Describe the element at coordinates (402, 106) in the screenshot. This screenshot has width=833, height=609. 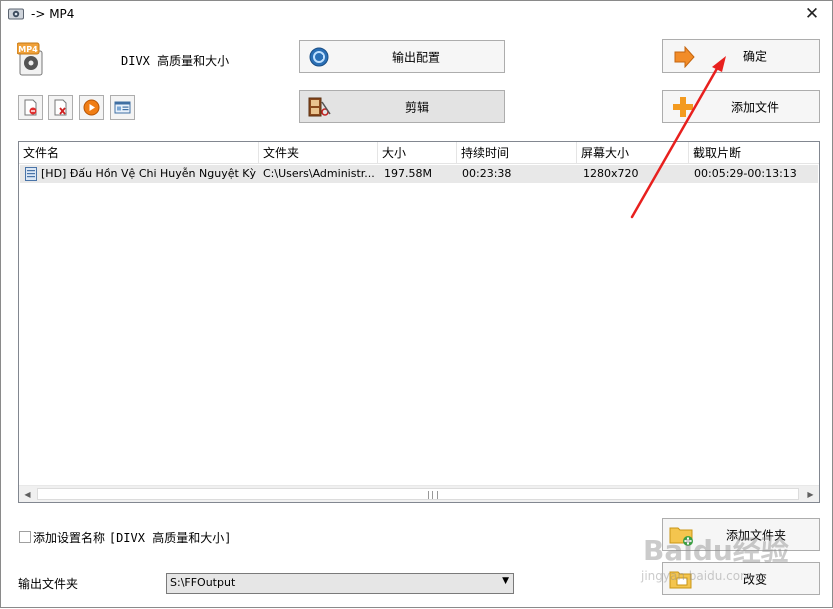
I see `edit-clip-button: 剪辑` at that location.